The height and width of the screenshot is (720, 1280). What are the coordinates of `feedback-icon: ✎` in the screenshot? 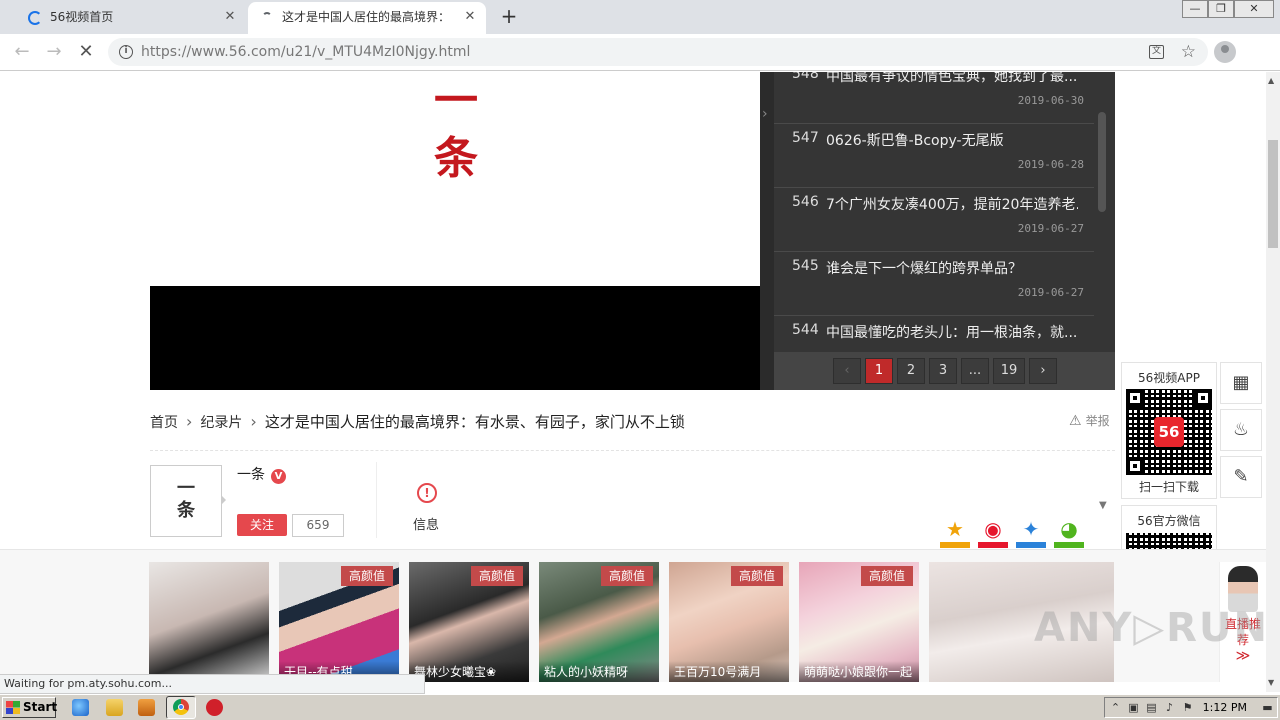 It's located at (1241, 477).